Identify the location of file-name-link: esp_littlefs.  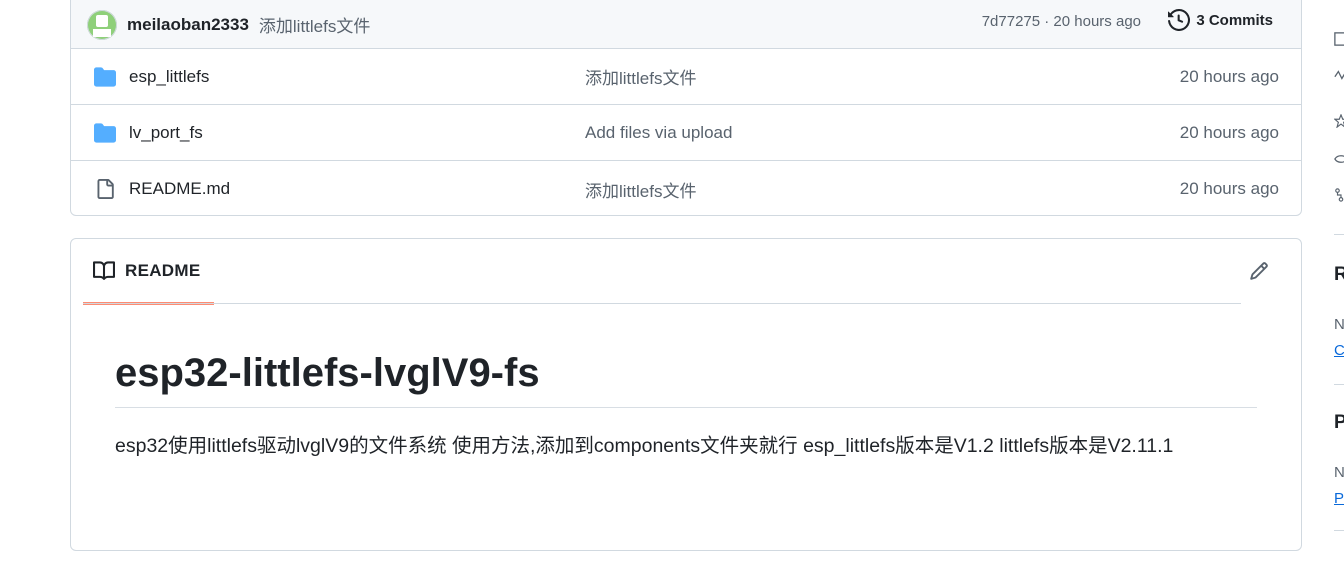
(169, 77).